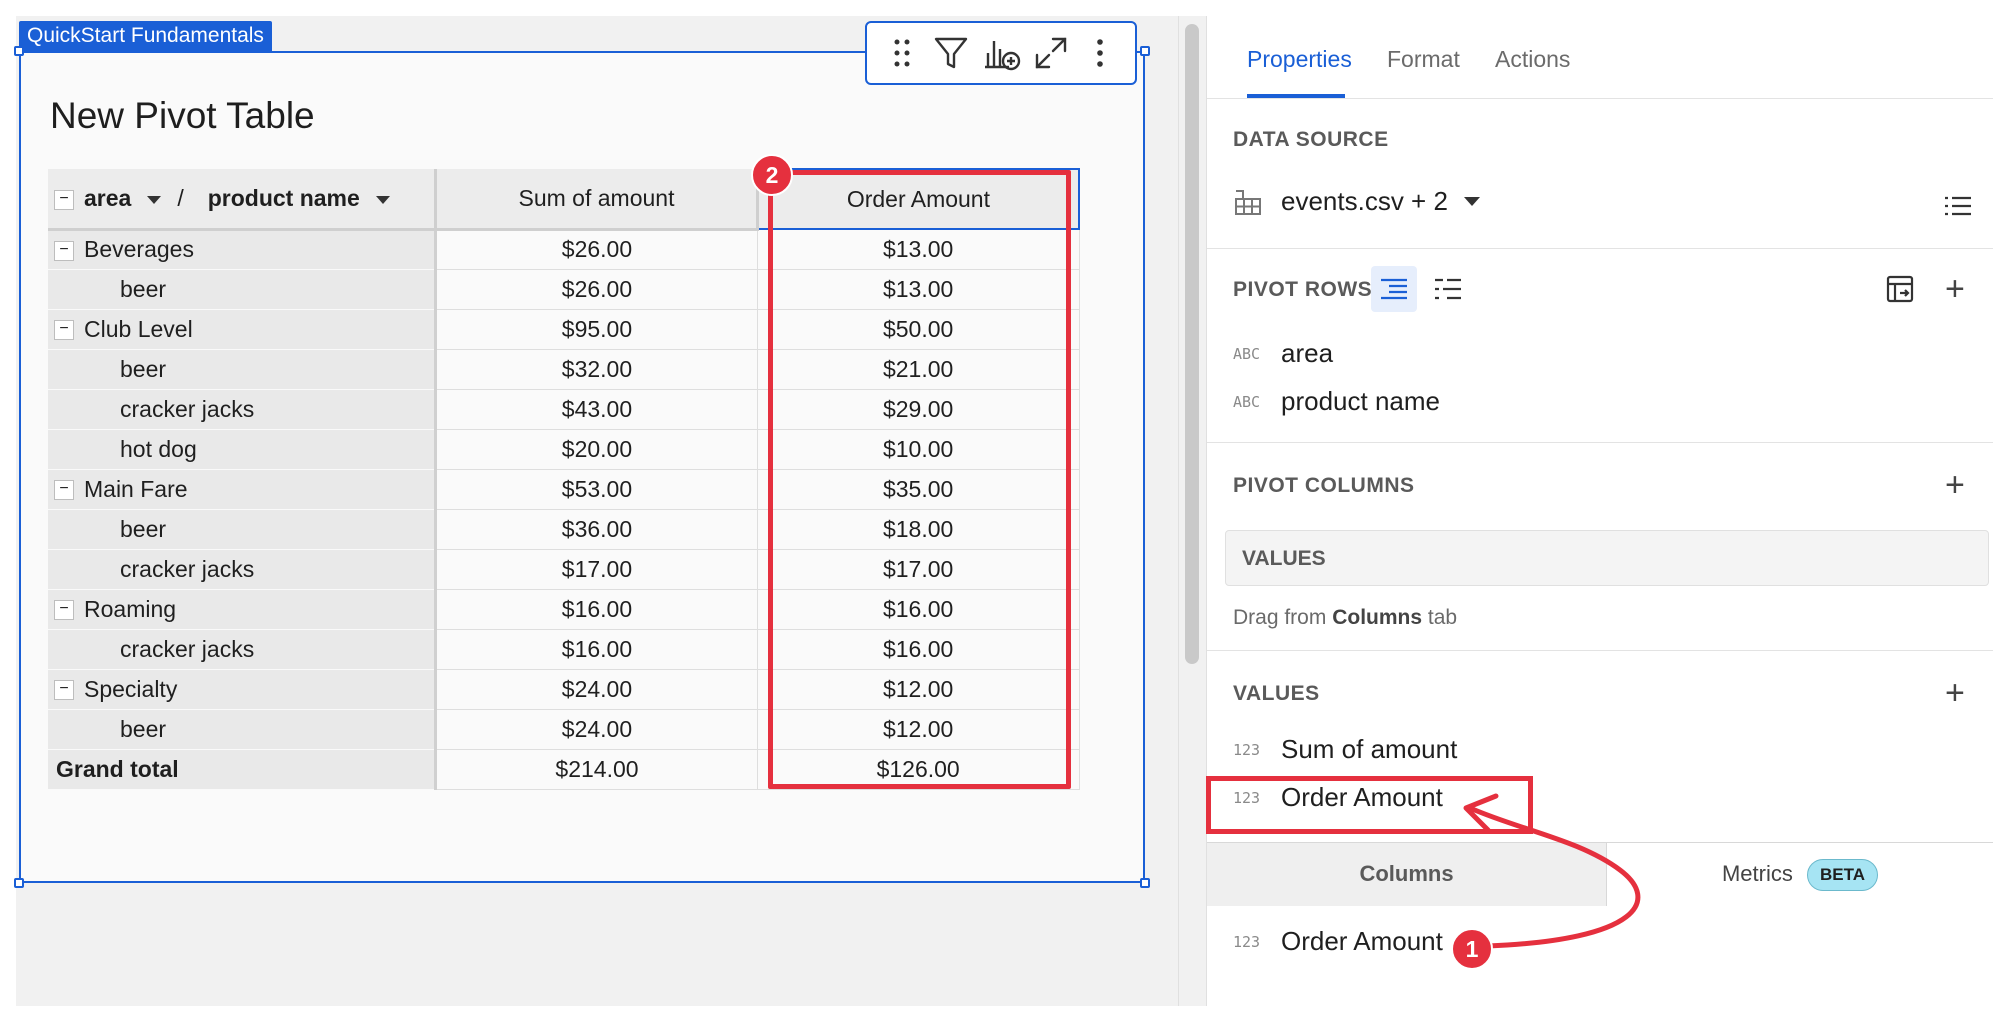 This screenshot has height=1022, width=2008. Describe the element at coordinates (1192, 344) in the screenshot. I see `scrollbar-thumb` at that location.